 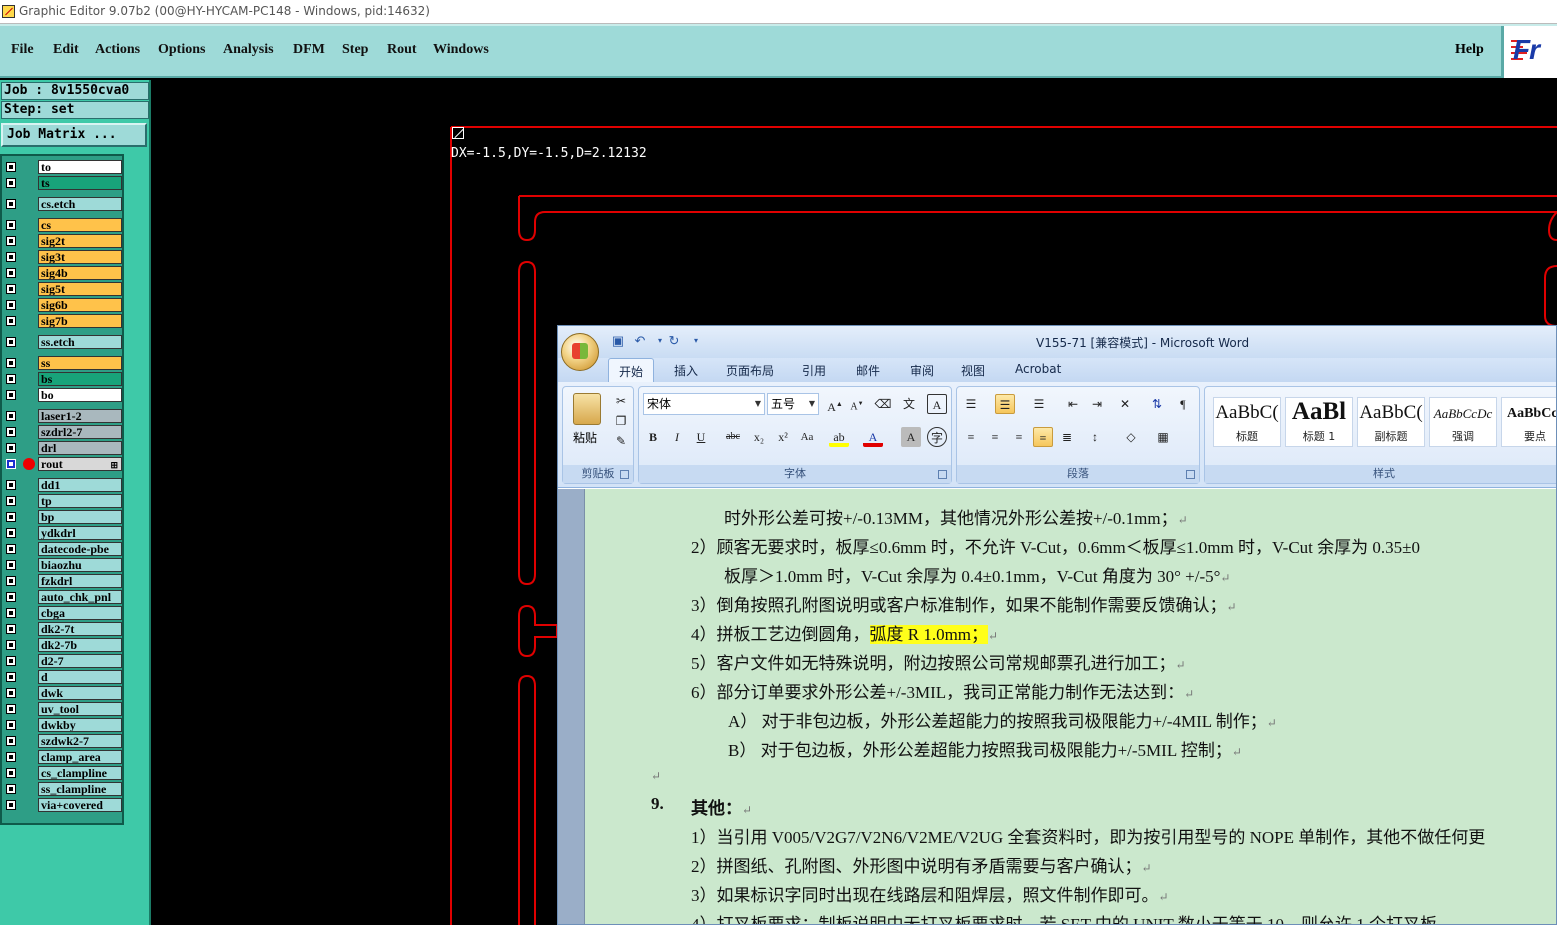 I want to click on enclose-char-icon: 字, so click(x=937, y=437).